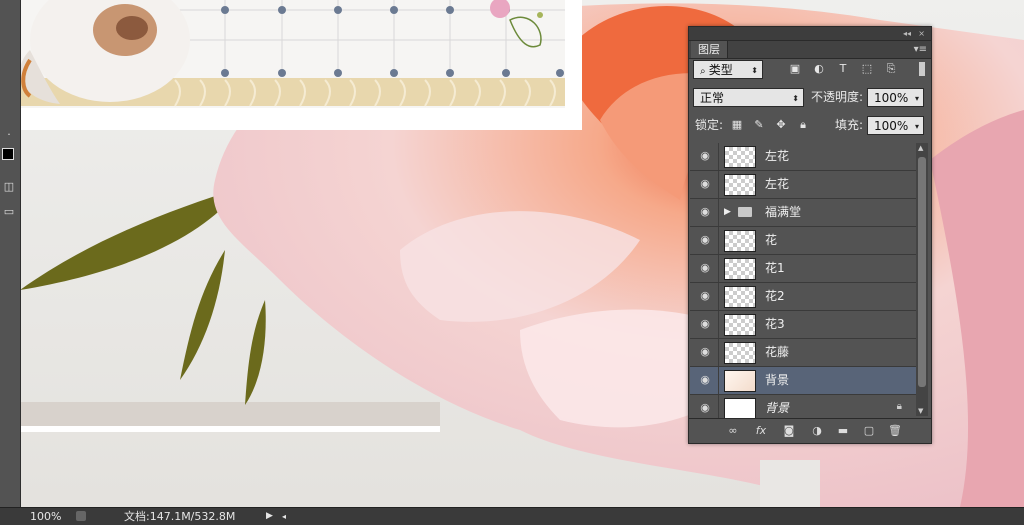 Image resolution: width=1024 pixels, height=525 pixels. Describe the element at coordinates (810, 71) in the screenshot. I see `filter-row: ⌕ 类型 ⬍ ▣ ◐ T ⬚ ⎘` at that location.